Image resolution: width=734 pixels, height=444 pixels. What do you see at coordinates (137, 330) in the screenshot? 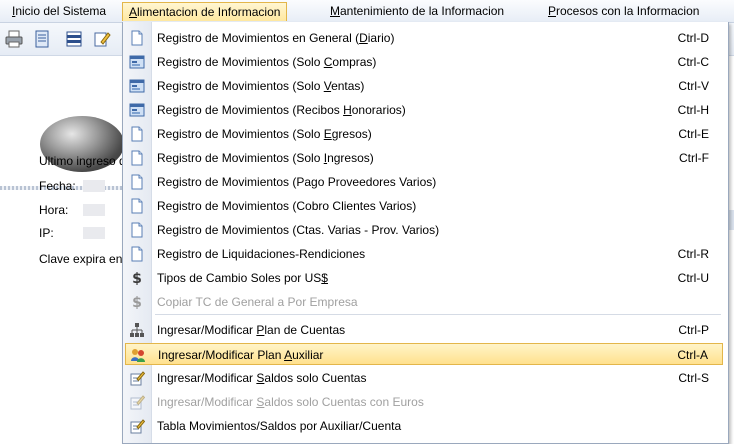
I see `hierarchy-icon` at bounding box center [137, 330].